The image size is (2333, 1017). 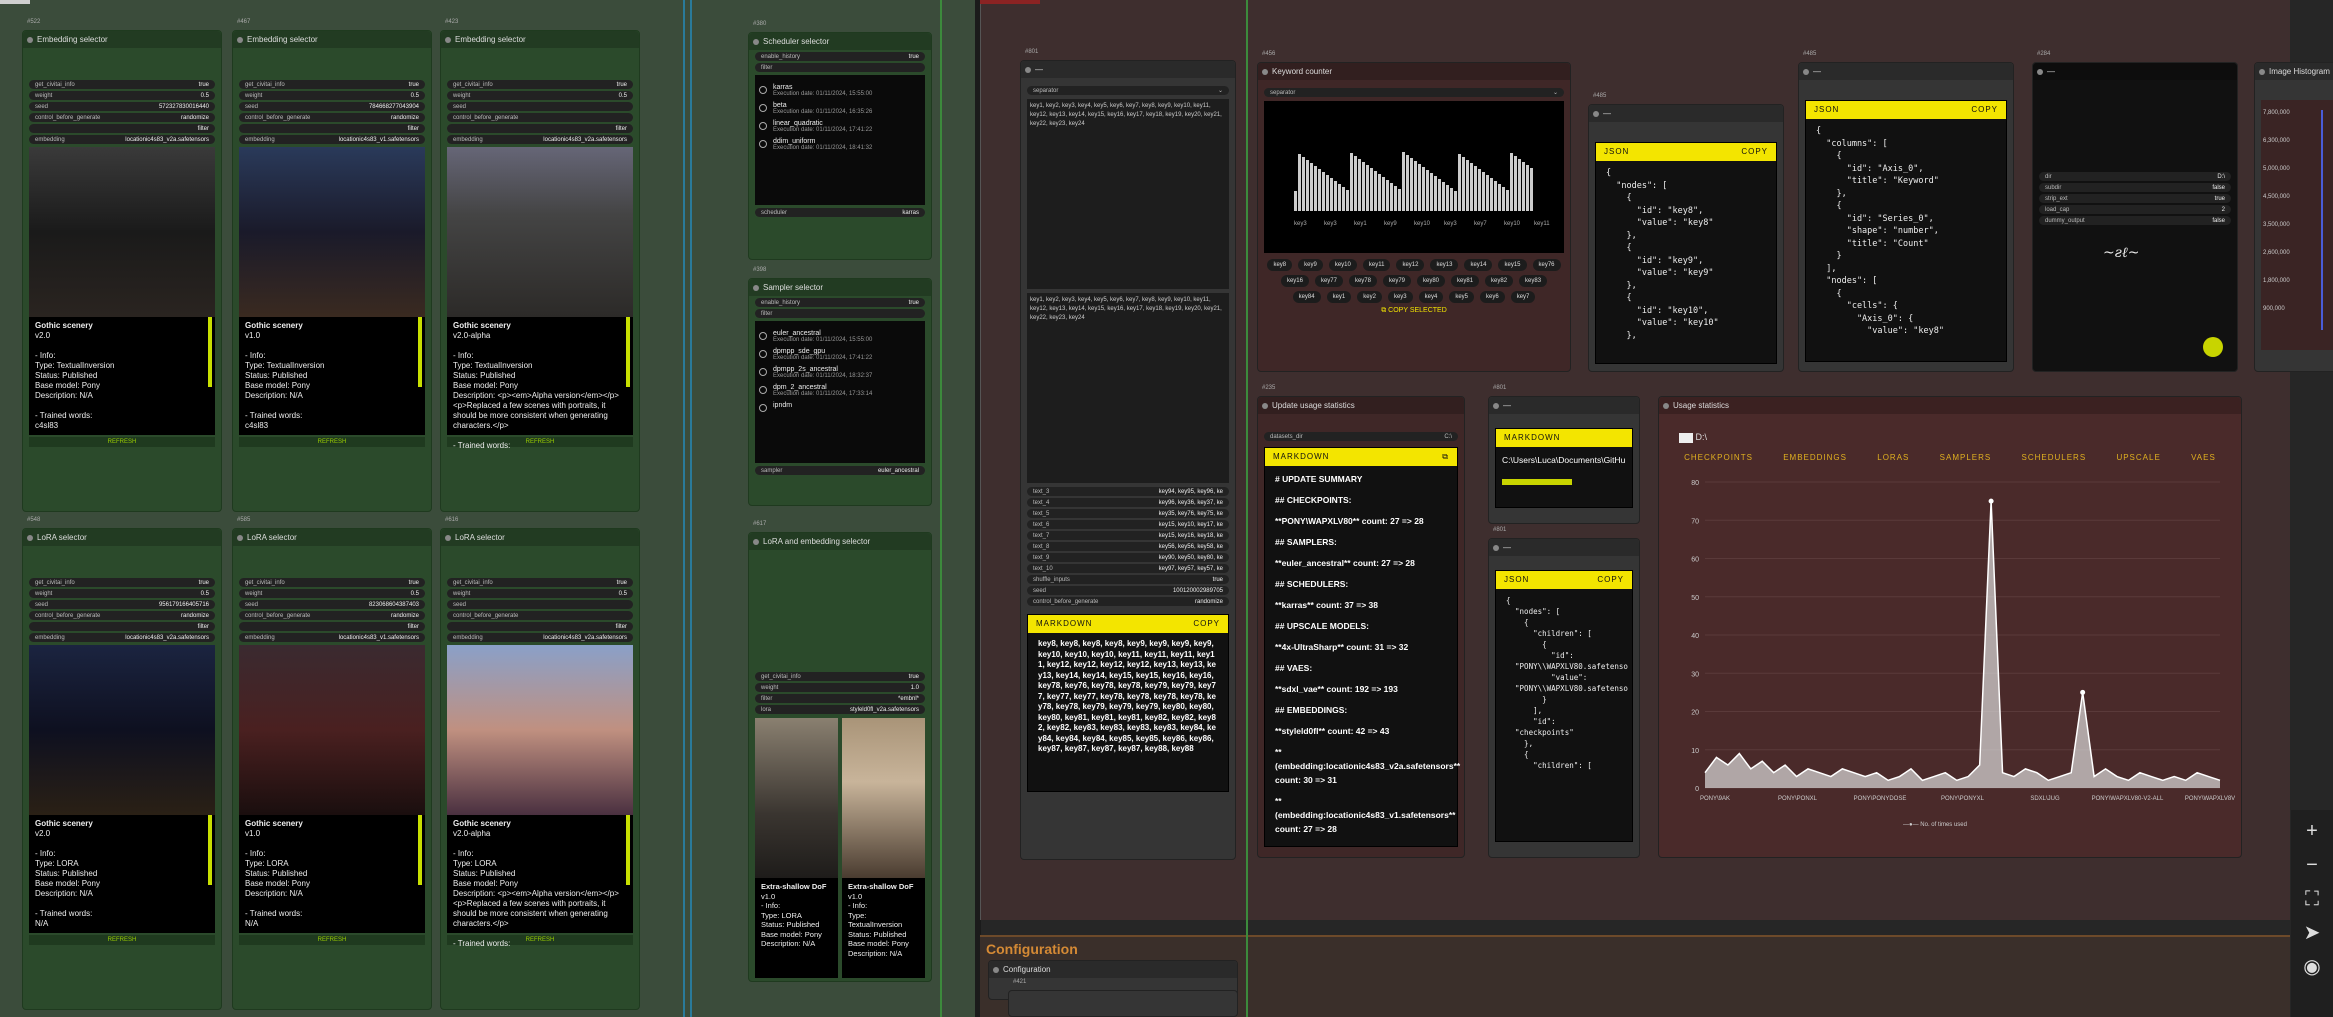 I want to click on refresh-button: REFRESH, so click(x=122, y=442).